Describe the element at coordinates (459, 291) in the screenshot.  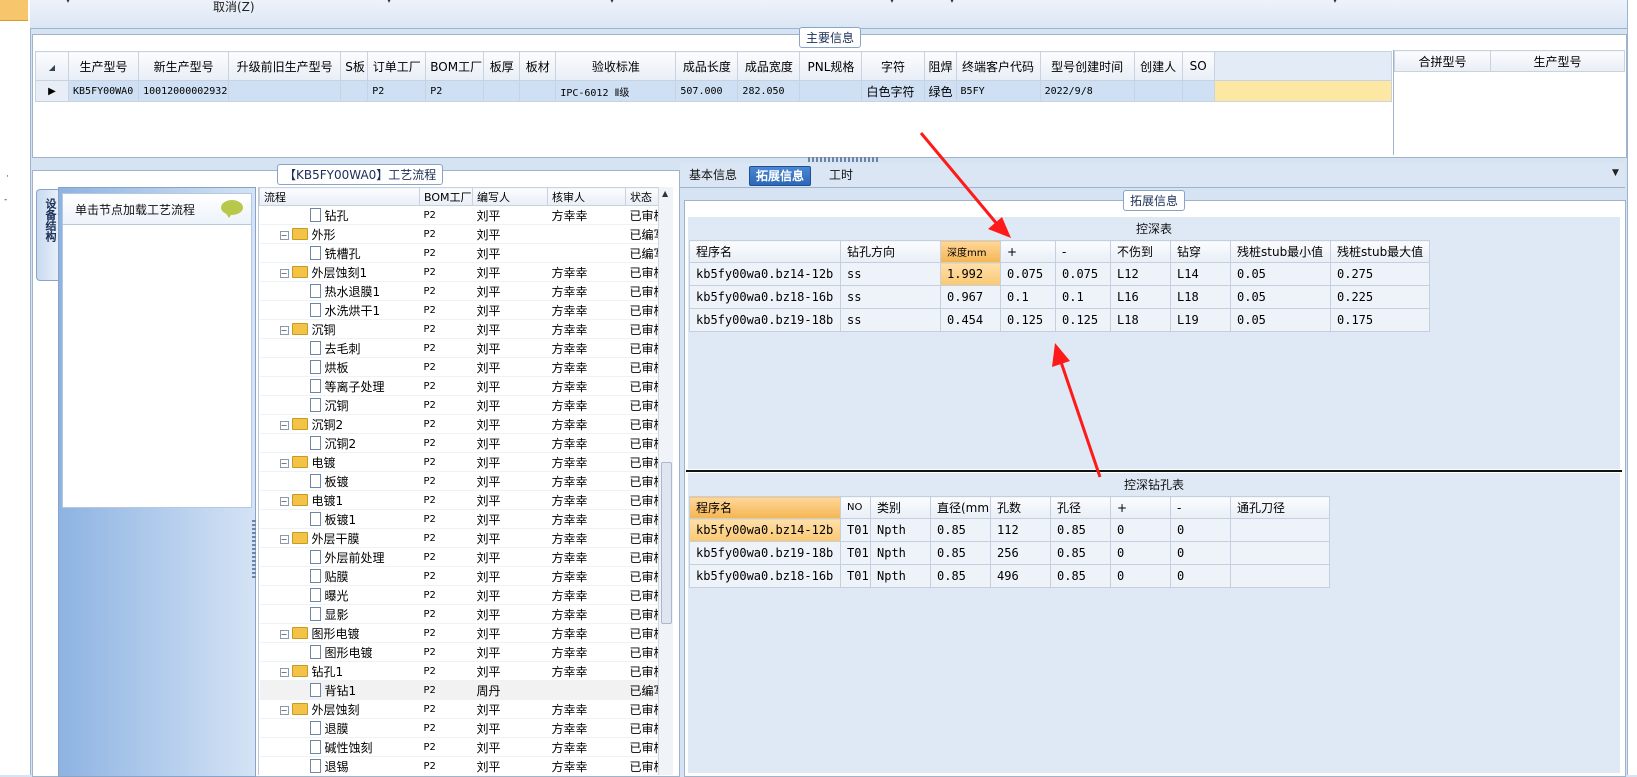
I see `tree-row: 热水退膜1 P2刘平方幸幸已审核` at that location.